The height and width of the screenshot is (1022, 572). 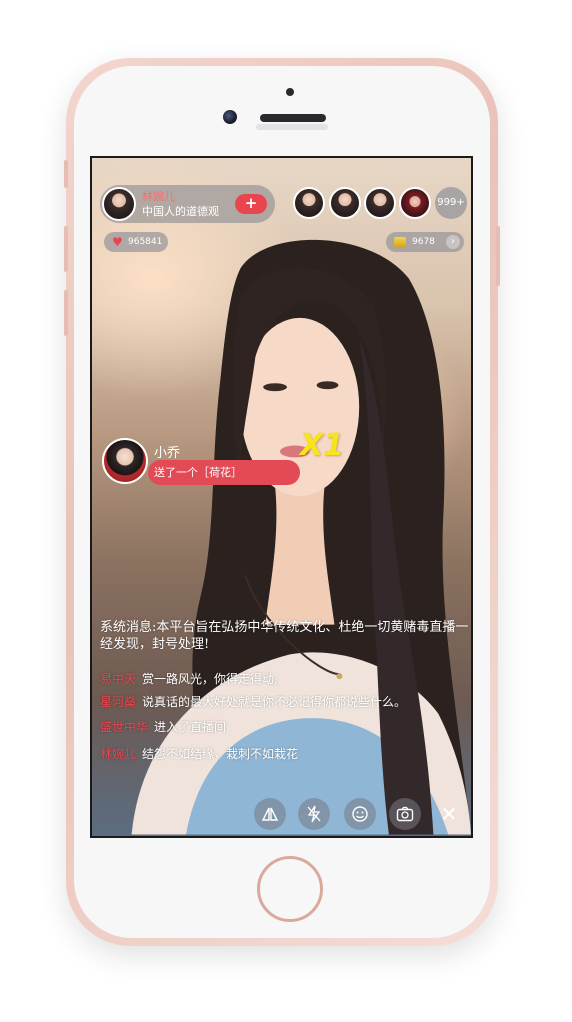 I want to click on chat-message: 易中天 赏一路风光，你得走得动;, so click(x=189, y=678).